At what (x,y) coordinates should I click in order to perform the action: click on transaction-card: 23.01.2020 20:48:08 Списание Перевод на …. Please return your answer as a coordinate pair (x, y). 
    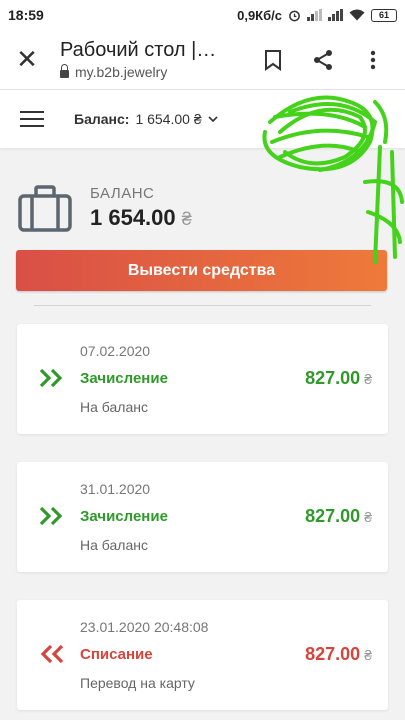
    Looking at the image, I should click on (202, 655).